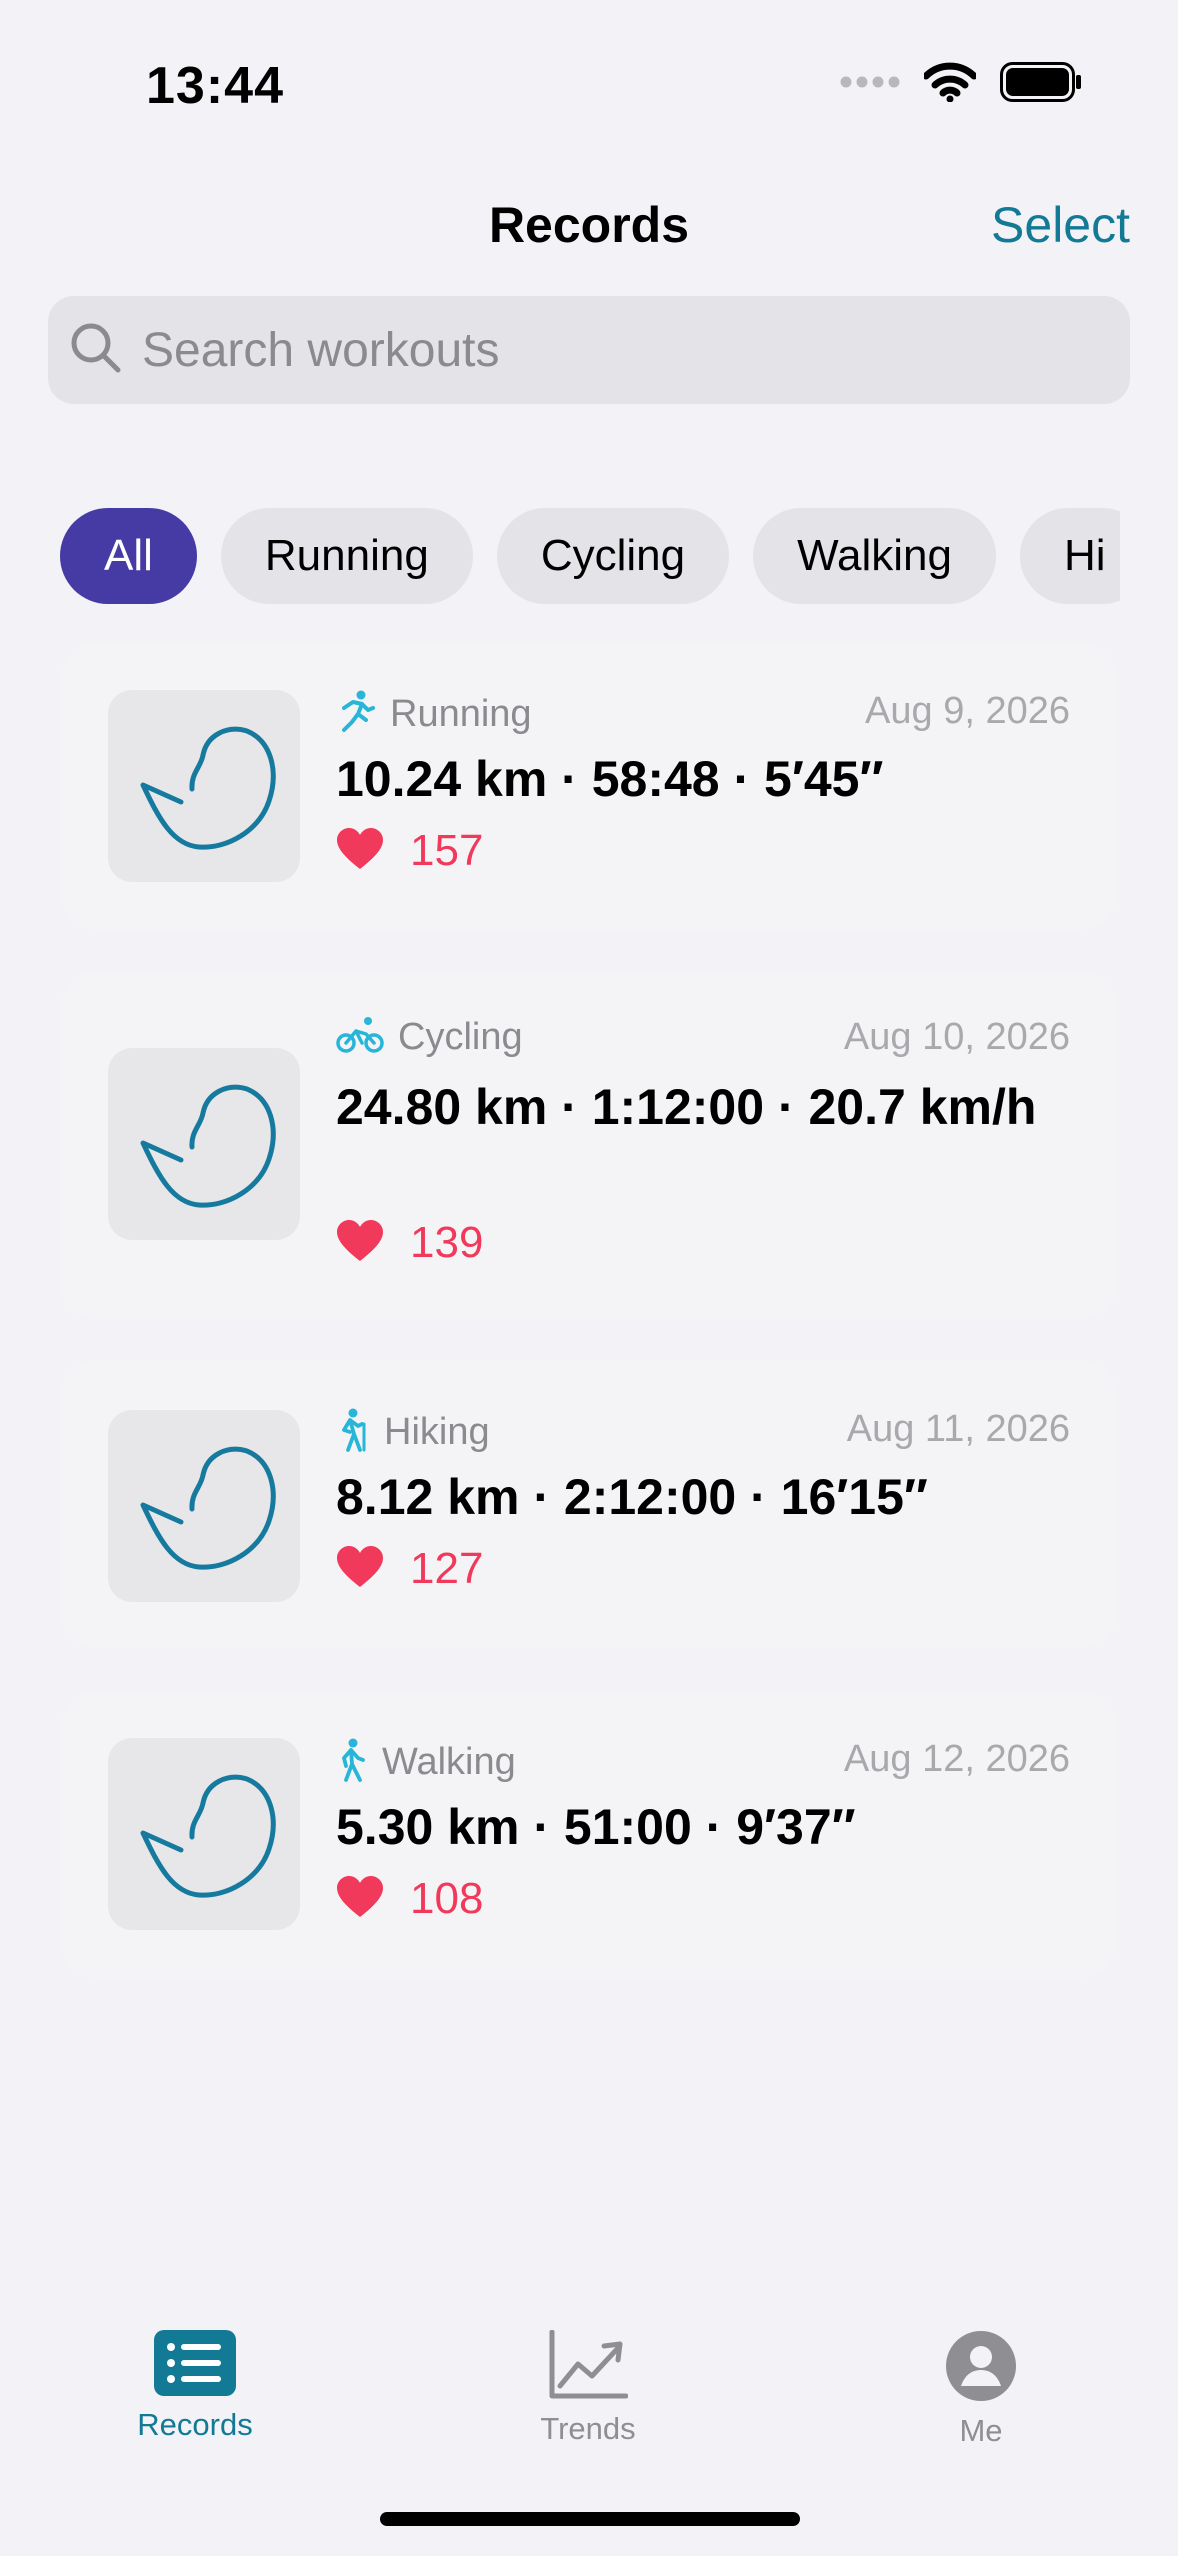 Image resolution: width=1178 pixels, height=2556 pixels. What do you see at coordinates (447, 1242) in the screenshot?
I see `heart-rate-value: 139` at bounding box center [447, 1242].